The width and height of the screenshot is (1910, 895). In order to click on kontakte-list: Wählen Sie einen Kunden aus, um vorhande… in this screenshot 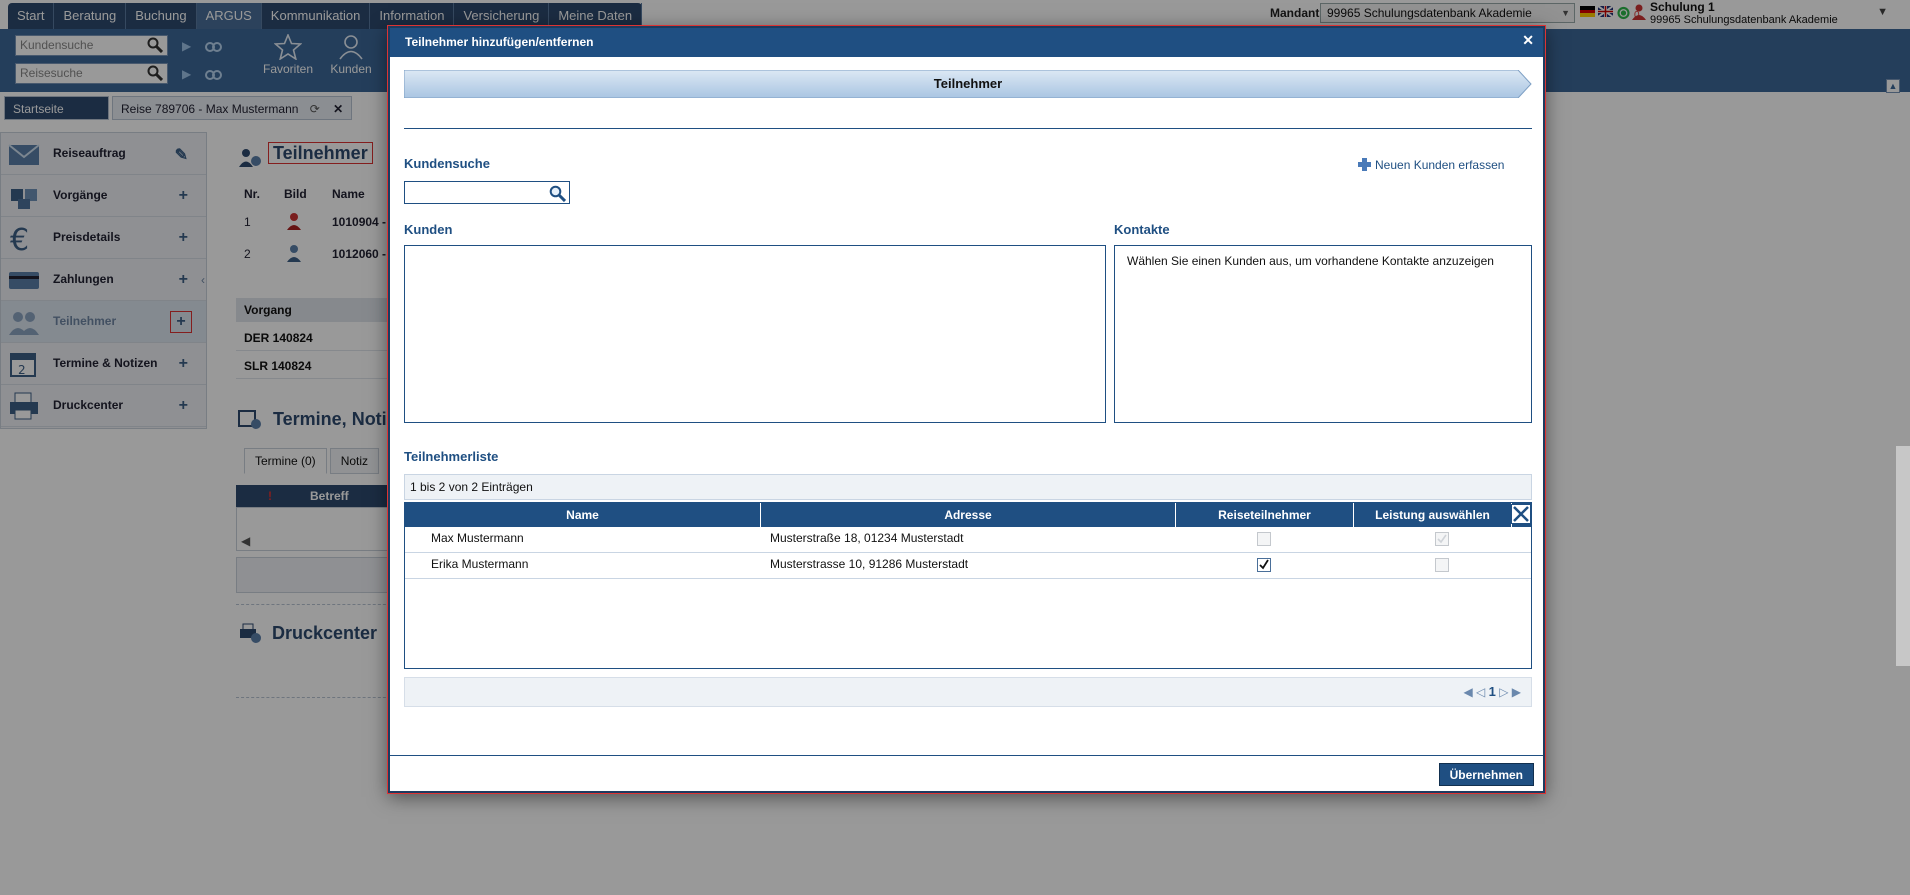, I will do `click(1323, 334)`.